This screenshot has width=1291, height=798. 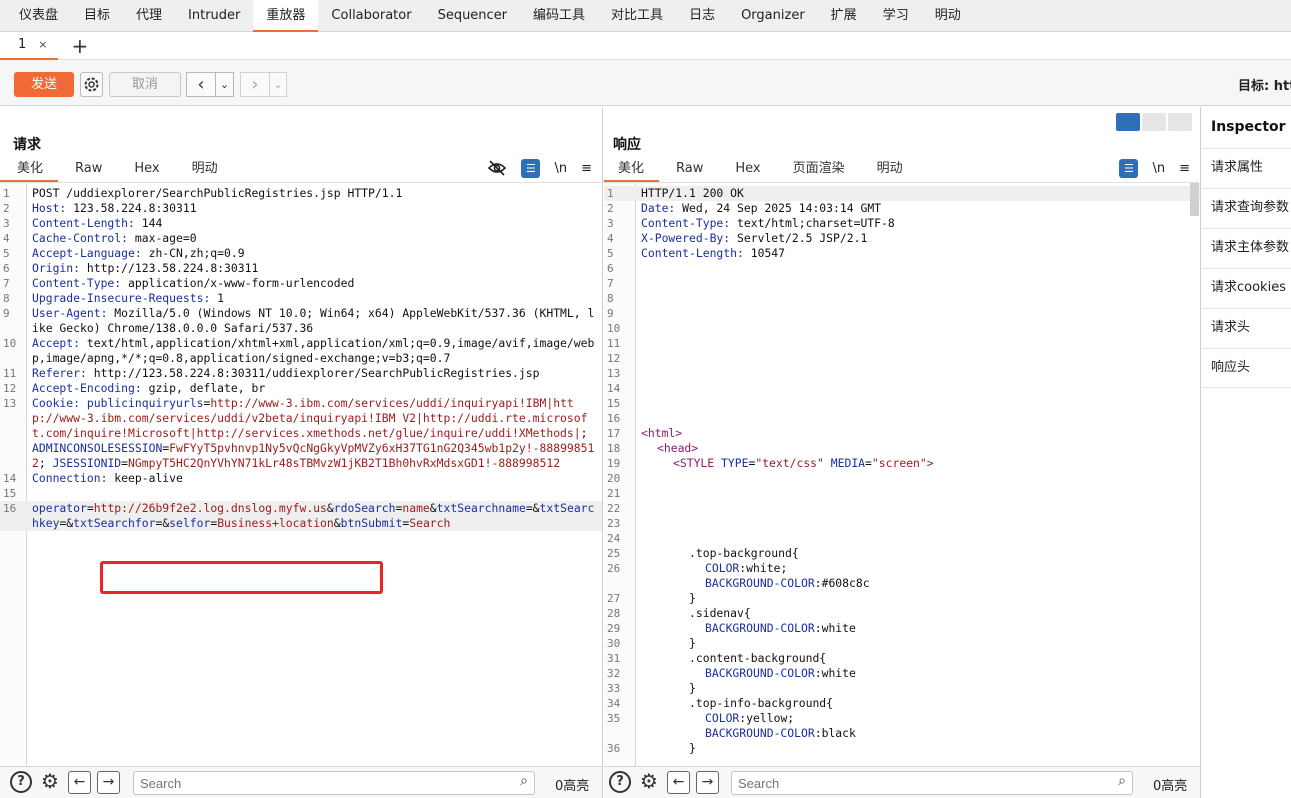 I want to click on back-history-dropdown: ⌄, so click(x=224, y=84).